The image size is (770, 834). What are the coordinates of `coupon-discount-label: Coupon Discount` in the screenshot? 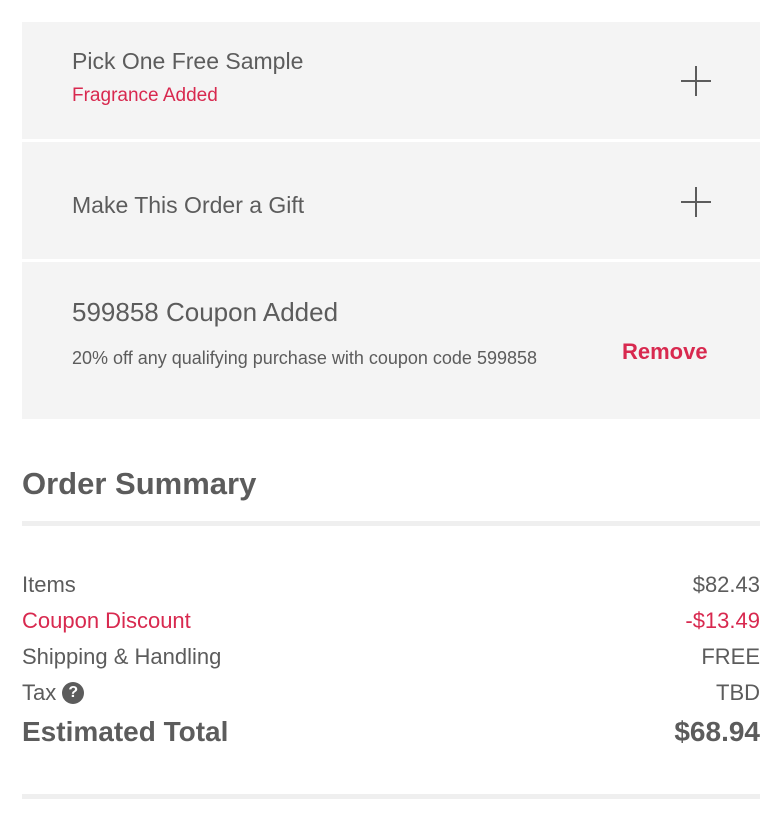 It's located at (106, 620).